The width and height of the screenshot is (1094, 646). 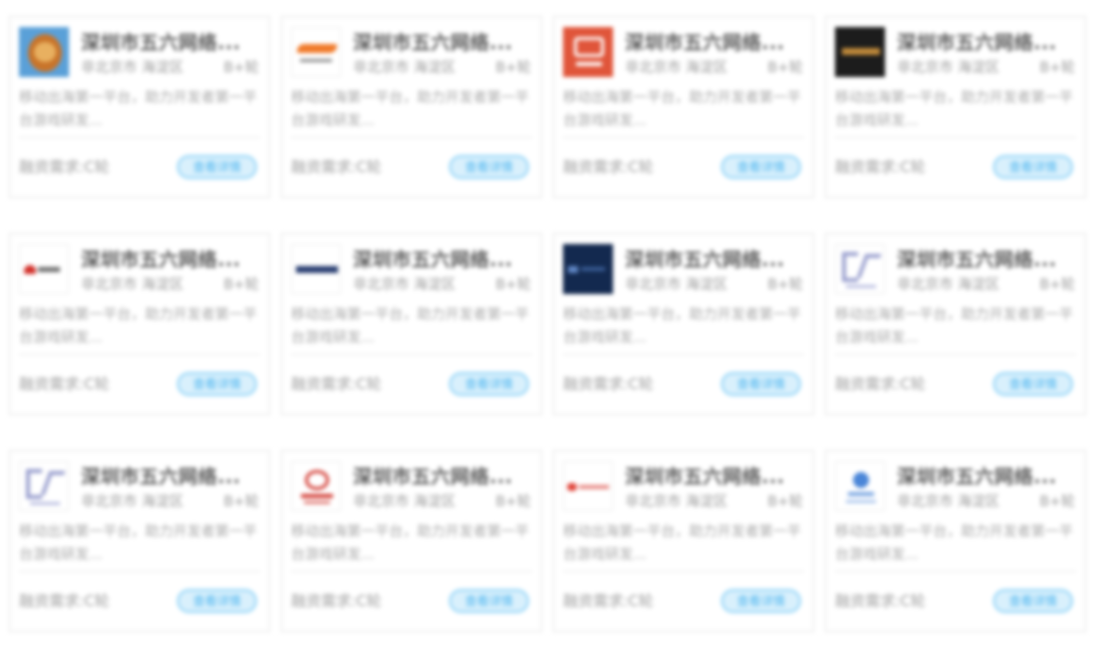 What do you see at coordinates (588, 52) in the screenshot?
I see `red-square-logo-icon` at bounding box center [588, 52].